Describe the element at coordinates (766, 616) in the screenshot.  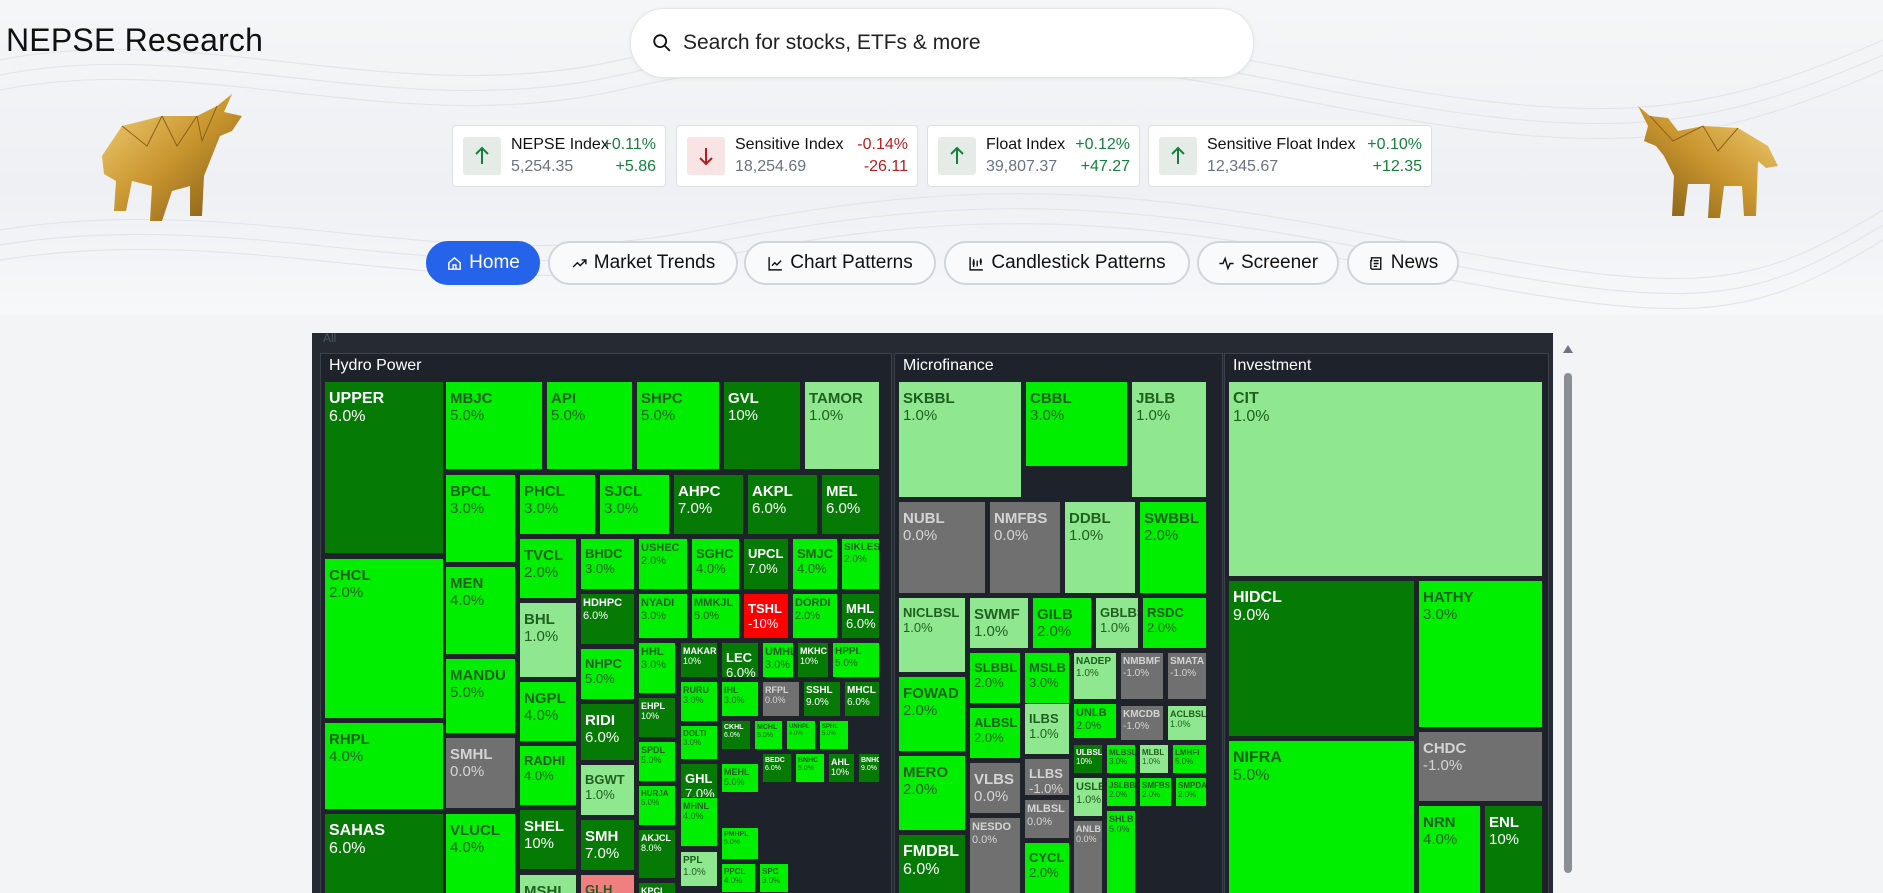
I see `stock-tile-tshl: TSHL -10%` at that location.